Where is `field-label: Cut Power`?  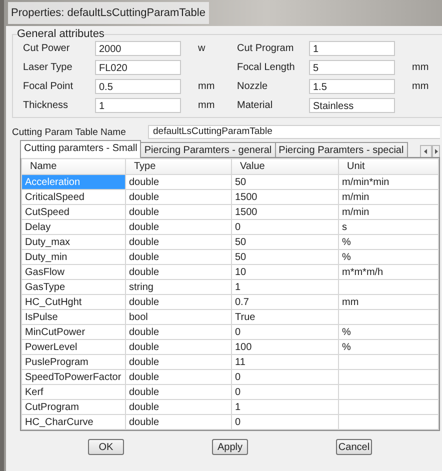 field-label: Cut Power is located at coordinates (47, 48).